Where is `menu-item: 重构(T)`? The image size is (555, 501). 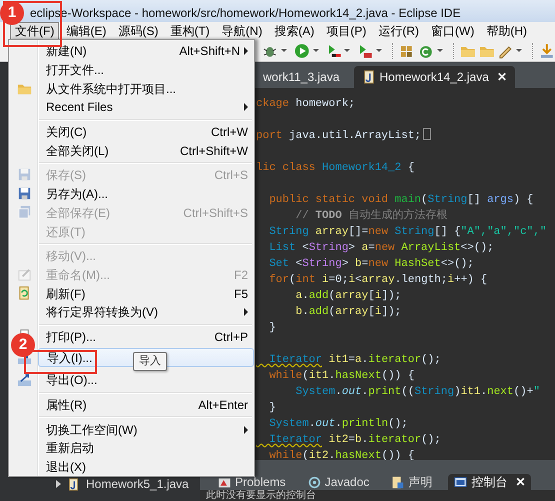
menu-item: 重构(T) is located at coordinates (190, 31).